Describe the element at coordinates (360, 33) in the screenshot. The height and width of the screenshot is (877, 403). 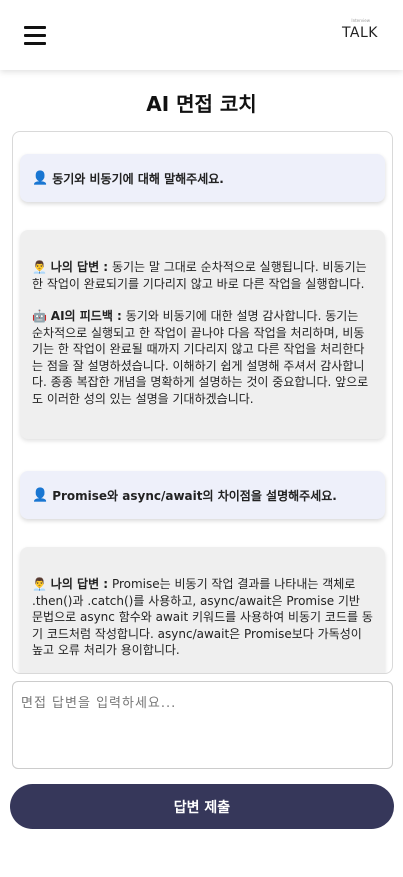
I see `app-logo: TALK` at that location.